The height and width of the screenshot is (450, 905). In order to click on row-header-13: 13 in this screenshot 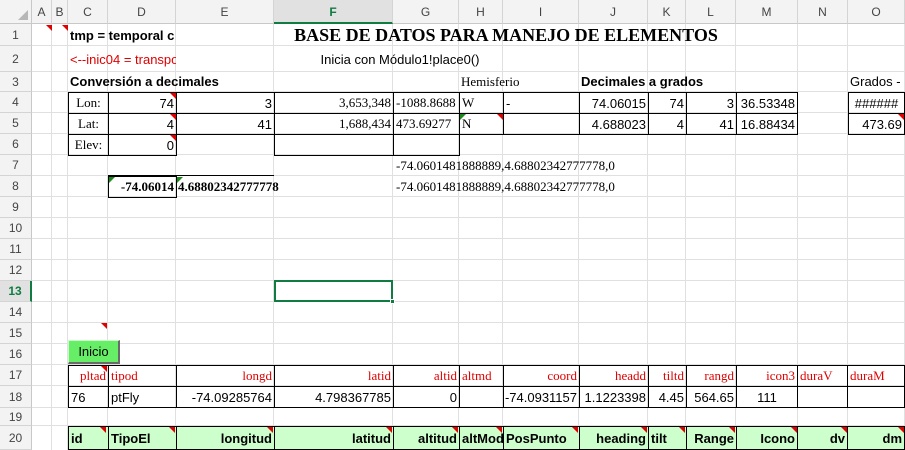, I will do `click(16, 291)`.